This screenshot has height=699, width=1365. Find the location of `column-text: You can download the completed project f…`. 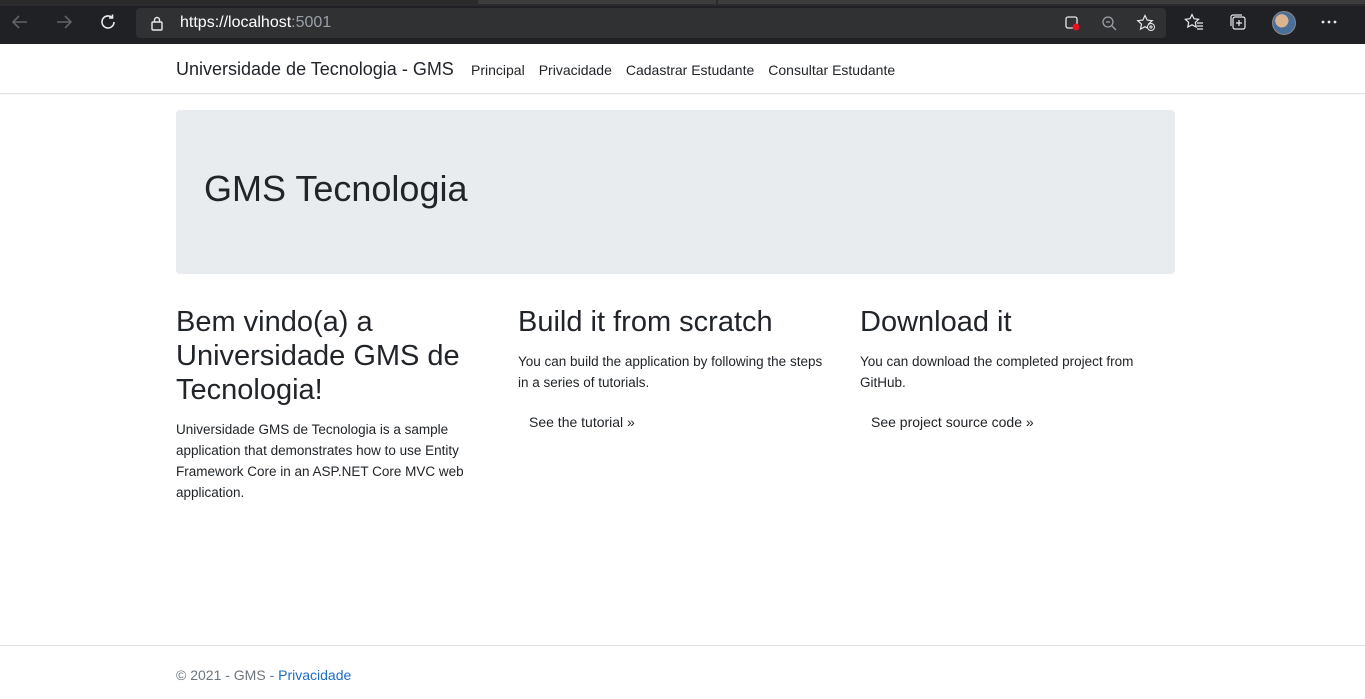

column-text: You can download the completed project f… is located at coordinates (997, 372).